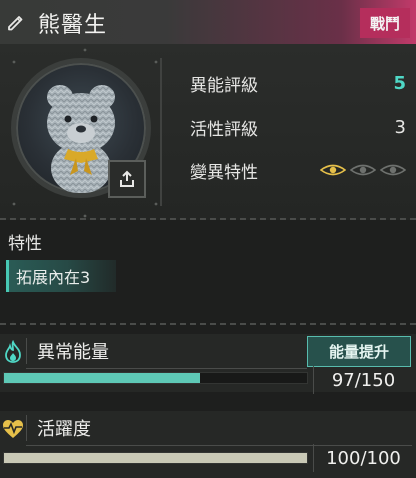 This screenshot has height=478, width=416. I want to click on share-button, so click(127, 179).